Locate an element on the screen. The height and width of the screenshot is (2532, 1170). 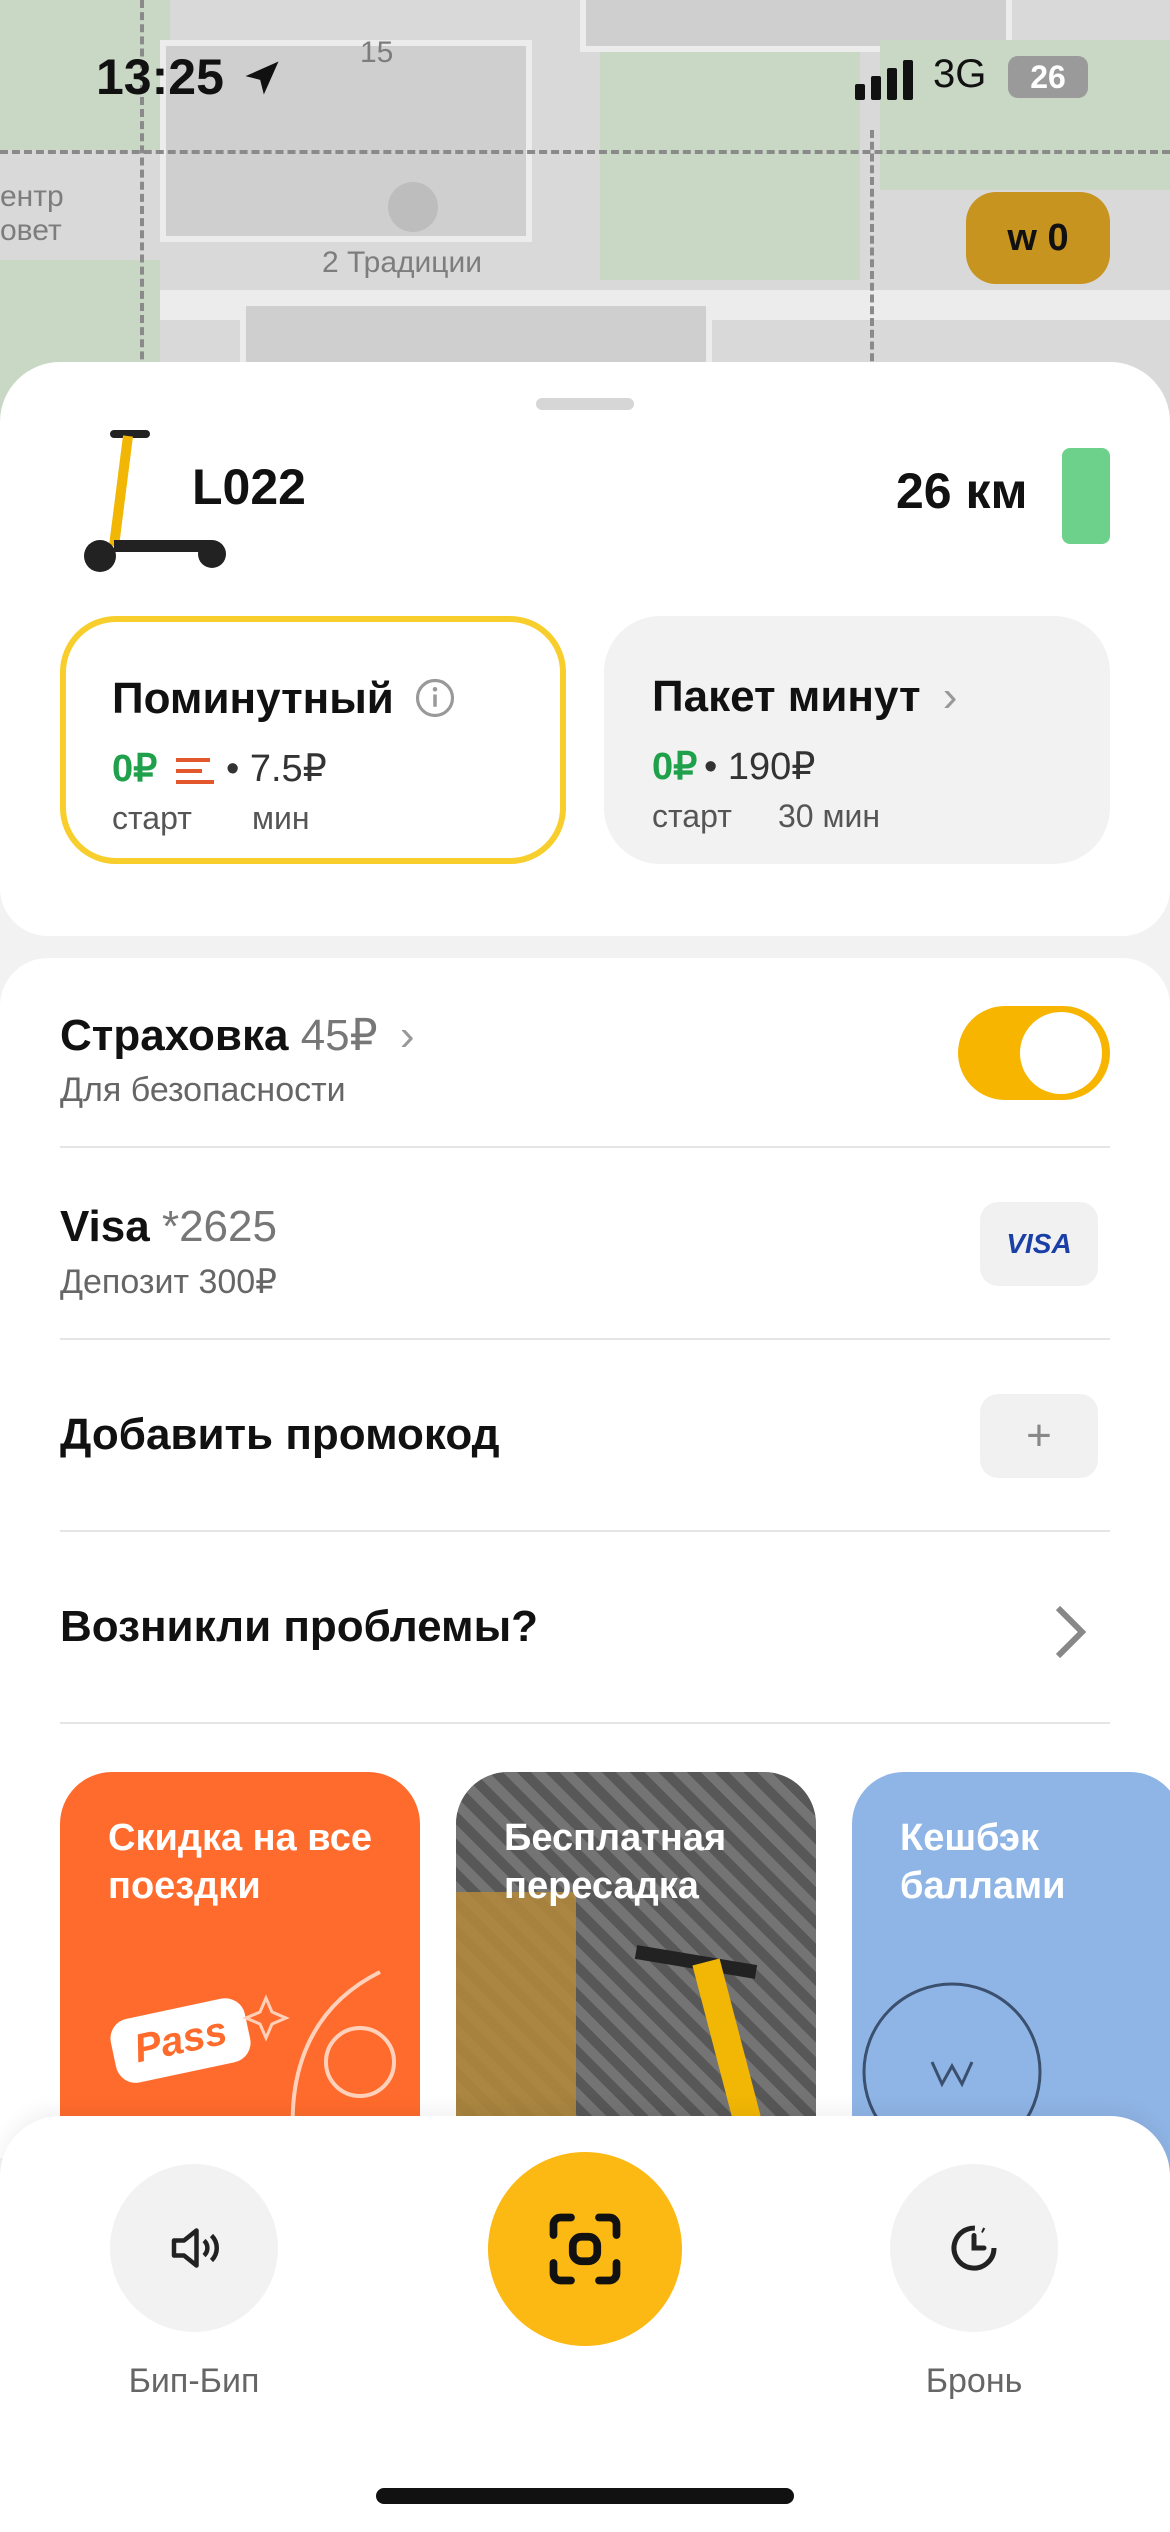
booking-button is located at coordinates (974, 2248).